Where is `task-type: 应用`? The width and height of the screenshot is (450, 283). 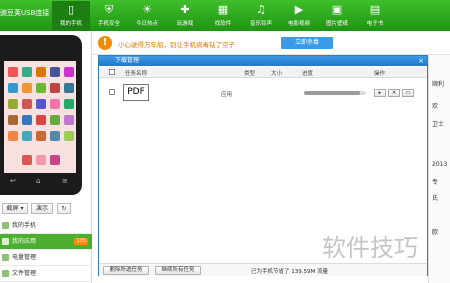
task-type: 应用 is located at coordinates (227, 95).